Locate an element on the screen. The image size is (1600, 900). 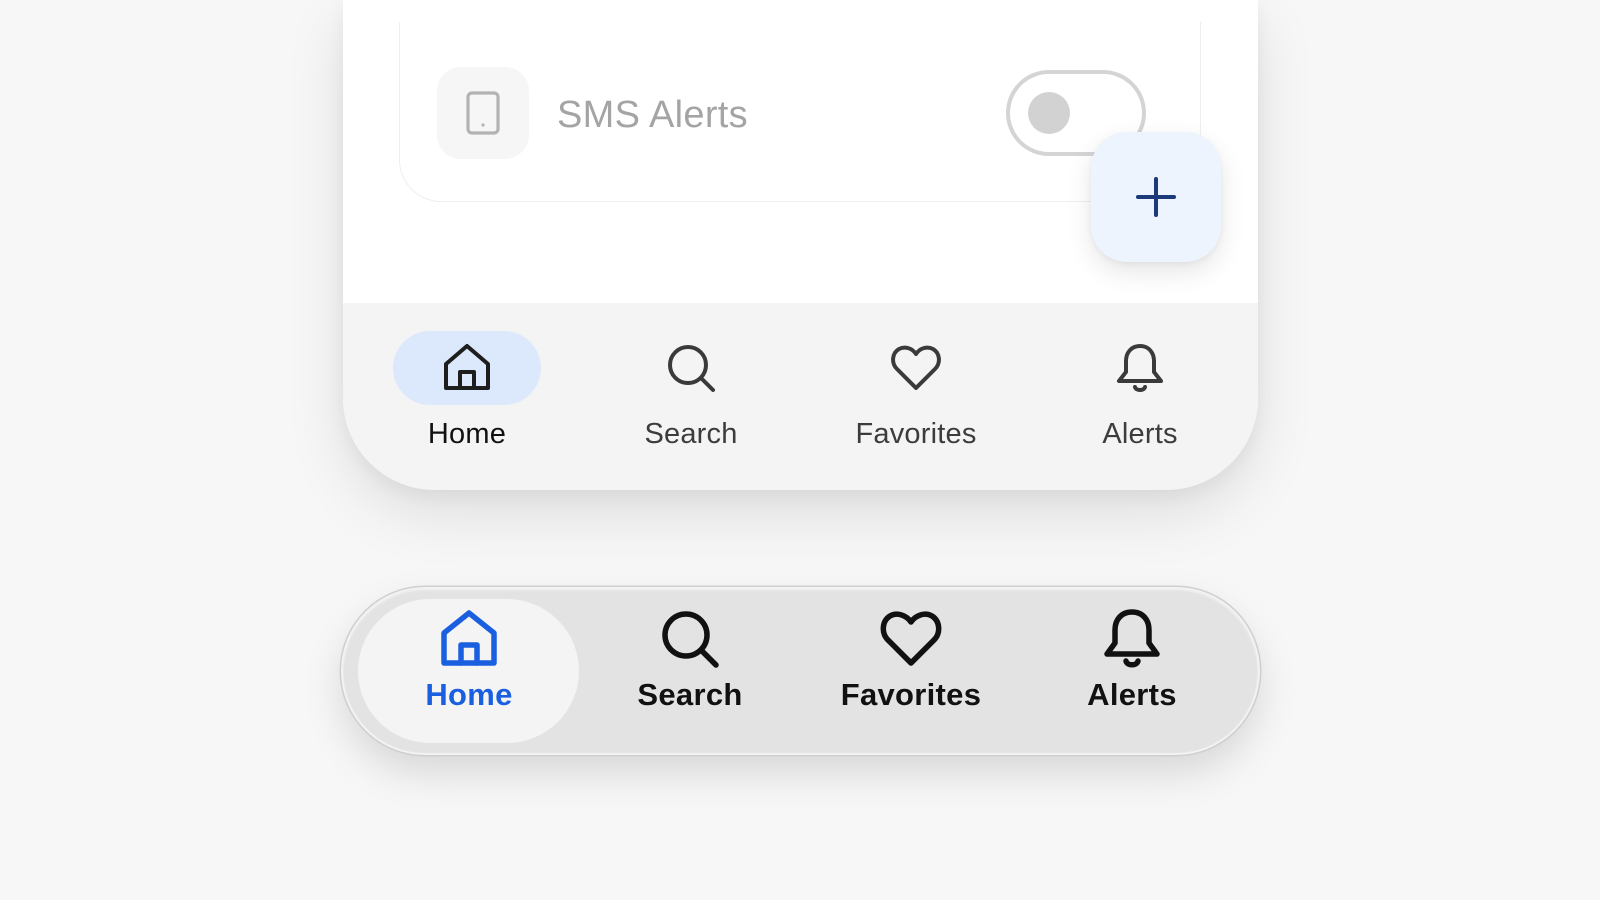
floating-nav-item-search-label: Search is located at coordinates (690, 694).